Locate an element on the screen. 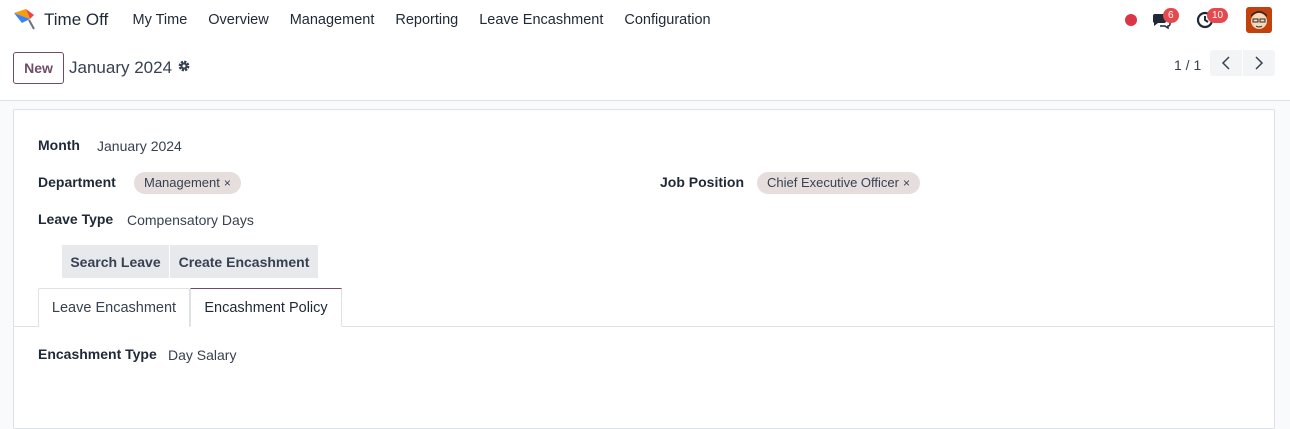  user-avatar is located at coordinates (1259, 20).